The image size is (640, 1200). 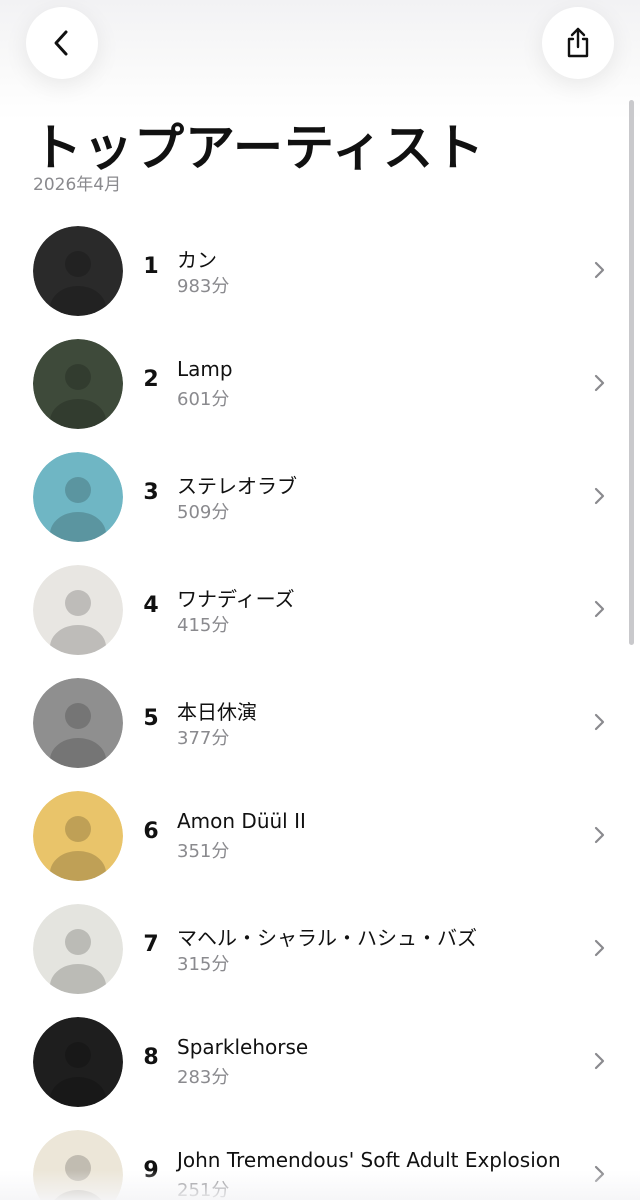 I want to click on share-icon, so click(x=578, y=42).